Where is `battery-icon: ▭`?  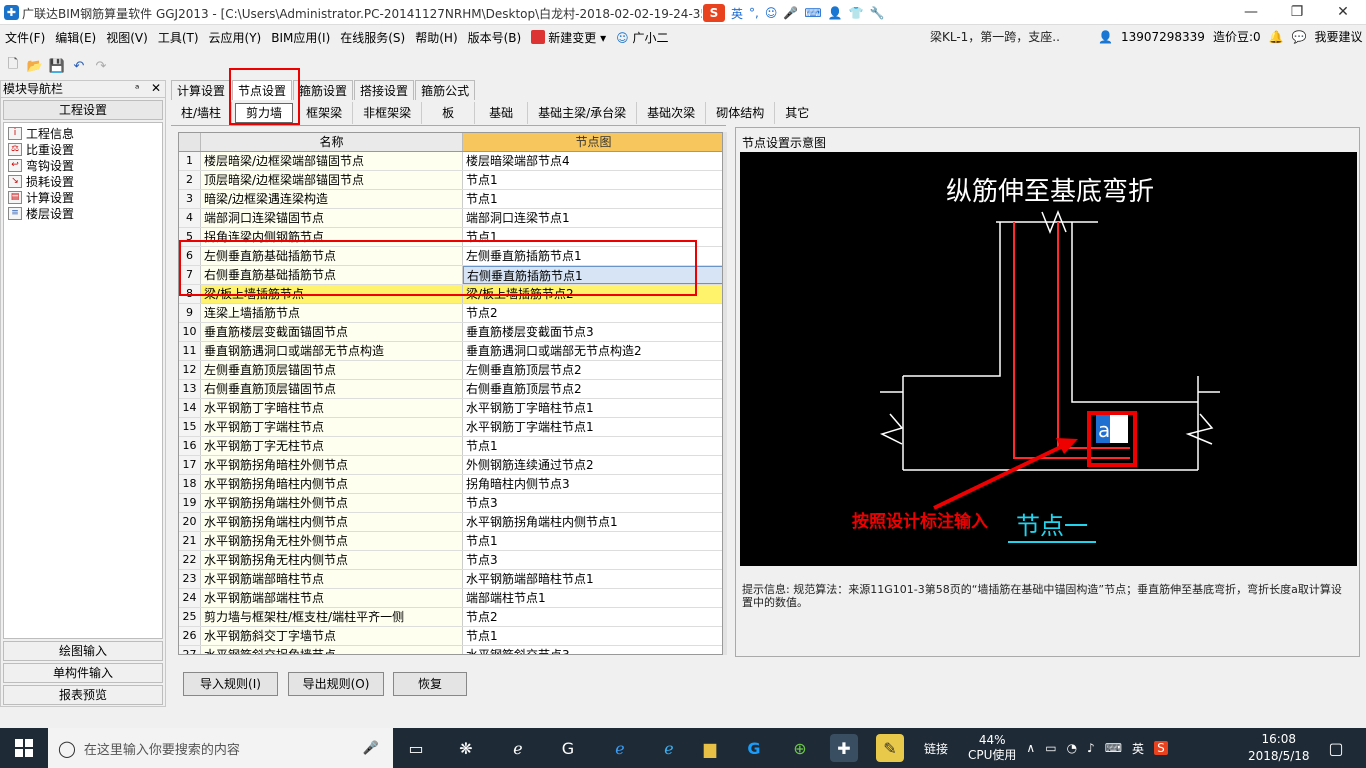 battery-icon: ▭ is located at coordinates (1050, 748).